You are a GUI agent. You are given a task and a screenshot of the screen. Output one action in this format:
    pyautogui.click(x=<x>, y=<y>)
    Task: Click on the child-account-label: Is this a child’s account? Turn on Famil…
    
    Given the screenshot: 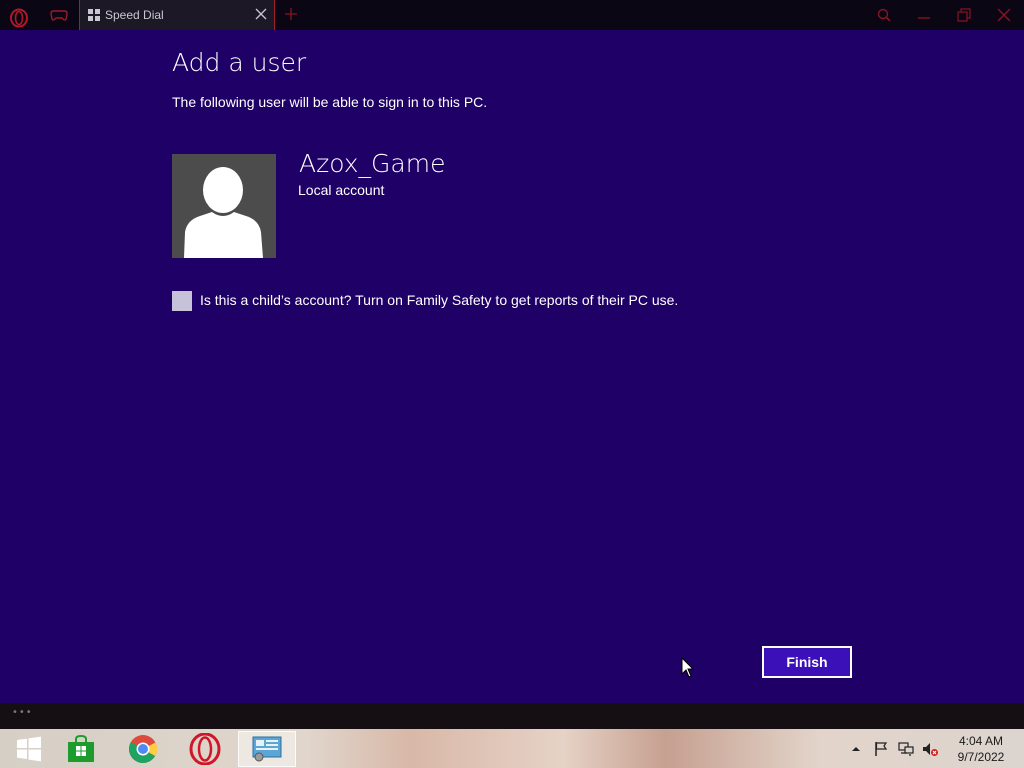 What is the action you would take?
    pyautogui.click(x=439, y=300)
    